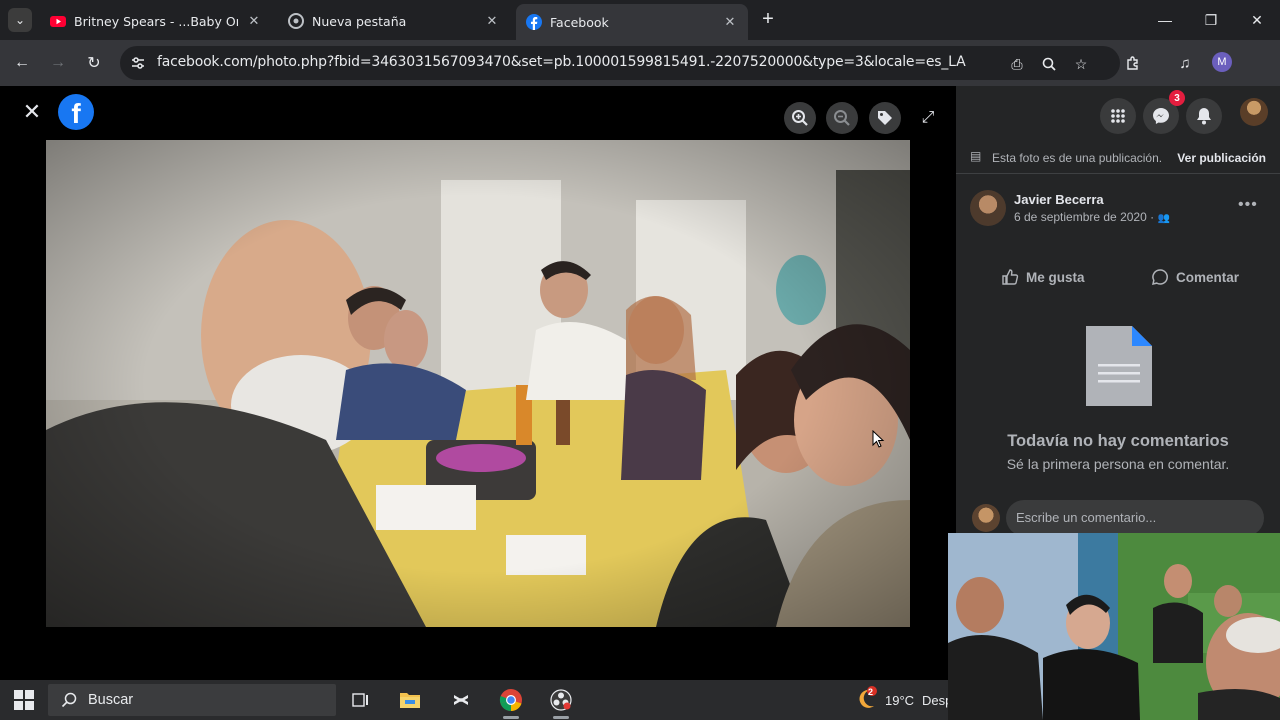 The height and width of the screenshot is (720, 1280). Describe the element at coordinates (22, 63) in the screenshot. I see `back-button: ←` at that location.